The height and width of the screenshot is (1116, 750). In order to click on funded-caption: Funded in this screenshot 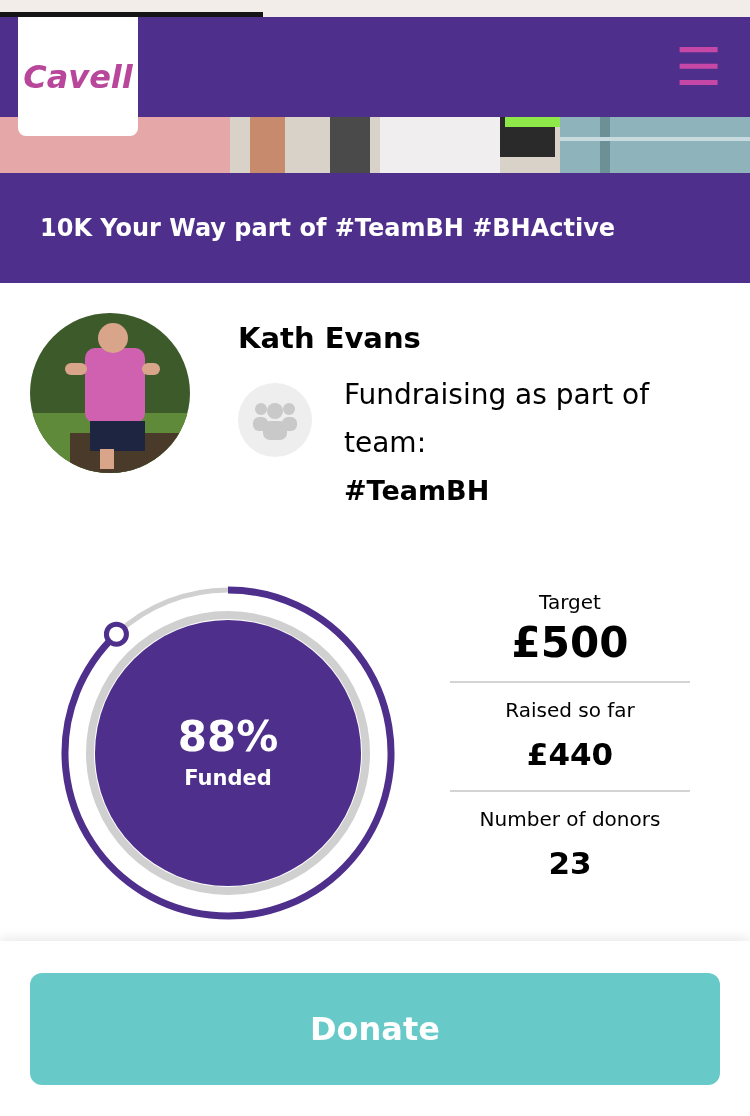, I will do `click(228, 778)`.